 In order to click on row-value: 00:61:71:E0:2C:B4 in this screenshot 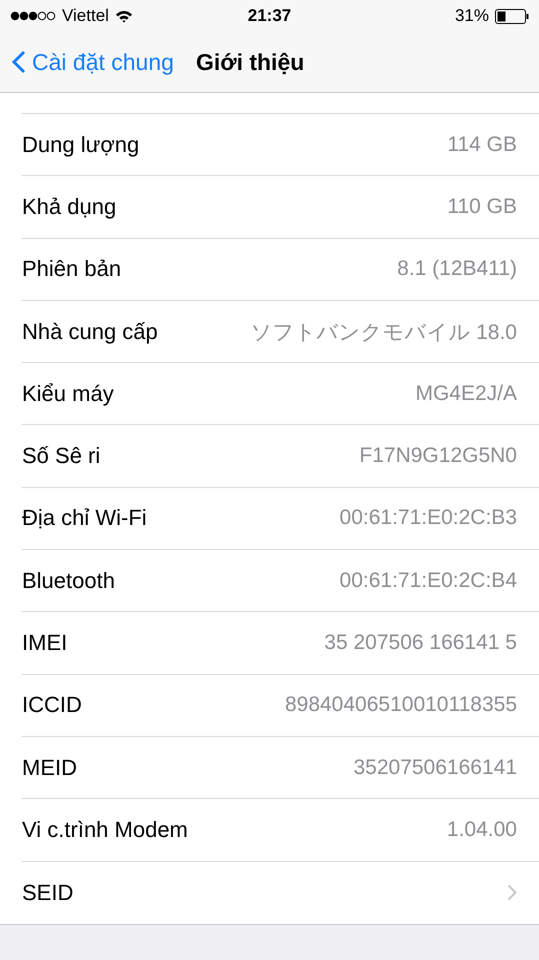, I will do `click(428, 580)`.